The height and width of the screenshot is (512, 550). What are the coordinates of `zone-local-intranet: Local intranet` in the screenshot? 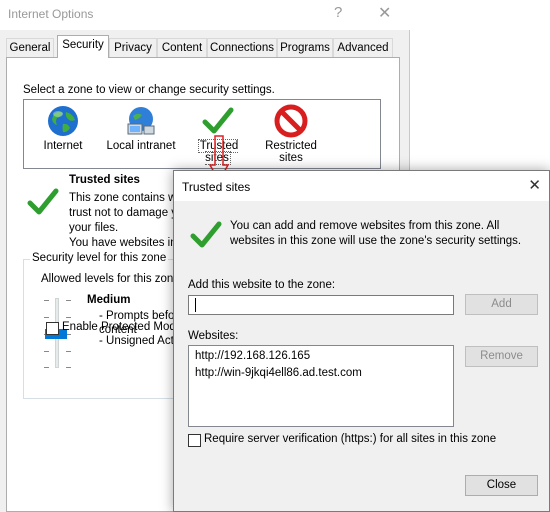 It's located at (141, 128).